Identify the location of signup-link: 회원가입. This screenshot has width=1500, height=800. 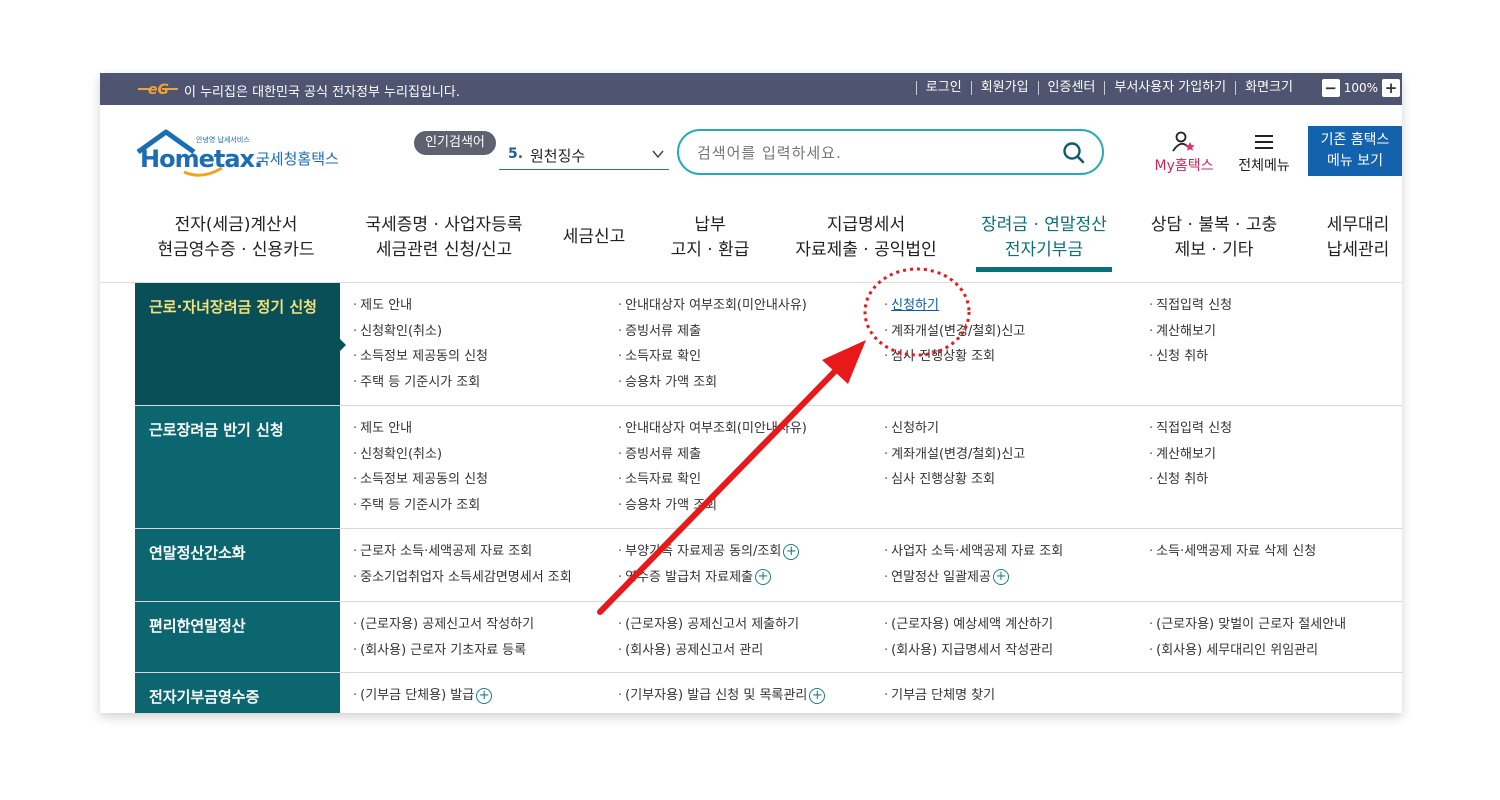
(1004, 88).